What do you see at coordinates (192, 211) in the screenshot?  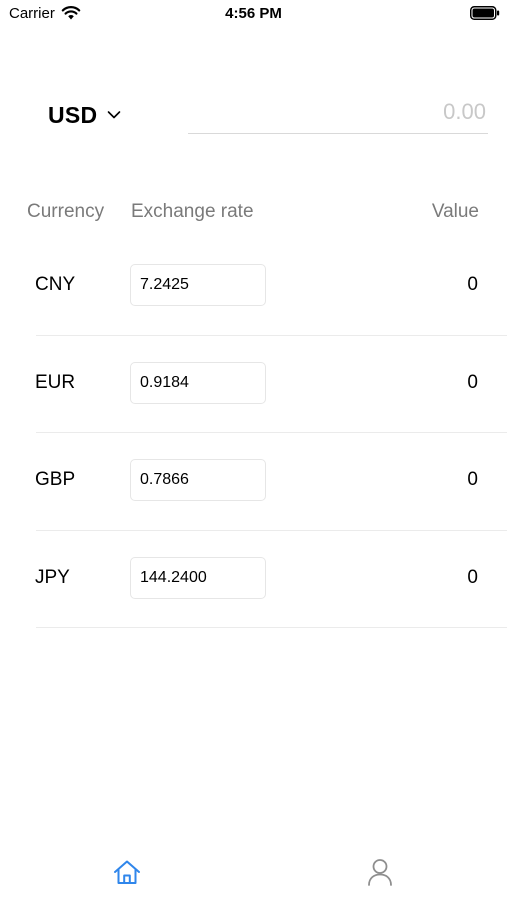 I see `header-exchange-rate: Exchange rate` at bounding box center [192, 211].